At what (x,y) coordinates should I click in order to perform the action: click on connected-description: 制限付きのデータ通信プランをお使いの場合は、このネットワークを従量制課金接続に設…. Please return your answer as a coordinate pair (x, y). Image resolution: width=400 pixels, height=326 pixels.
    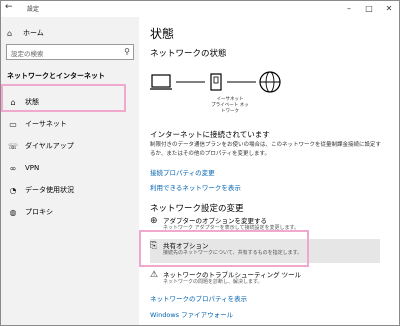
    Looking at the image, I should click on (266, 149).